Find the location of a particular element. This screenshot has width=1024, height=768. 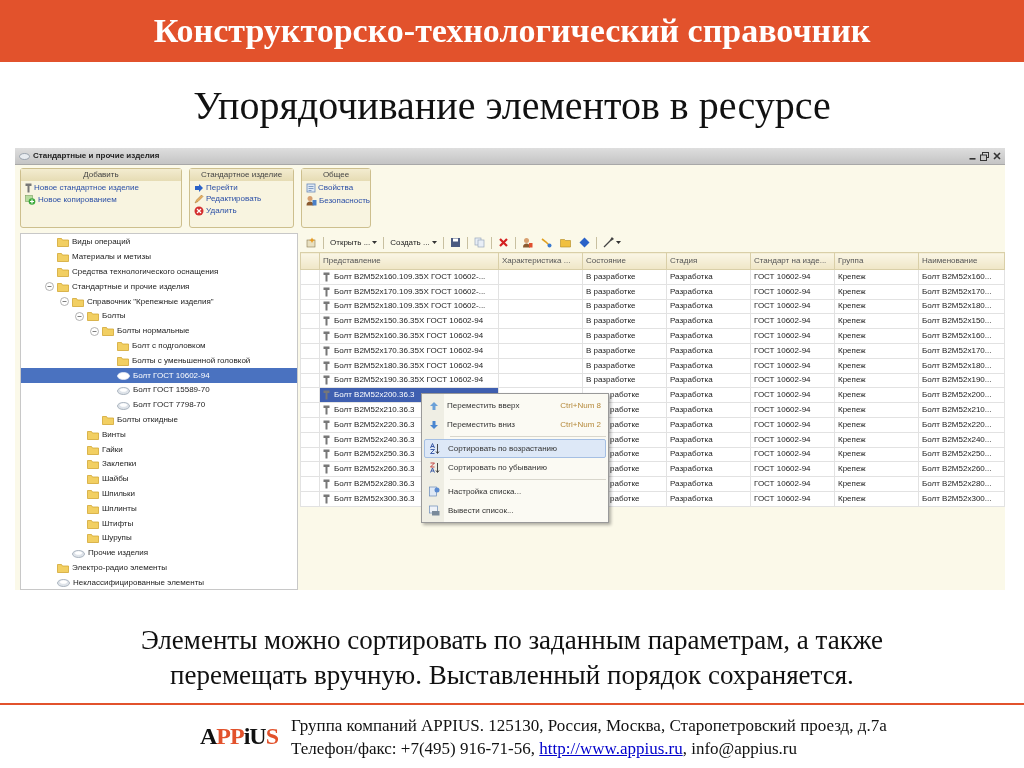

ribbon-link: Новое копированием is located at coordinates (101, 200).